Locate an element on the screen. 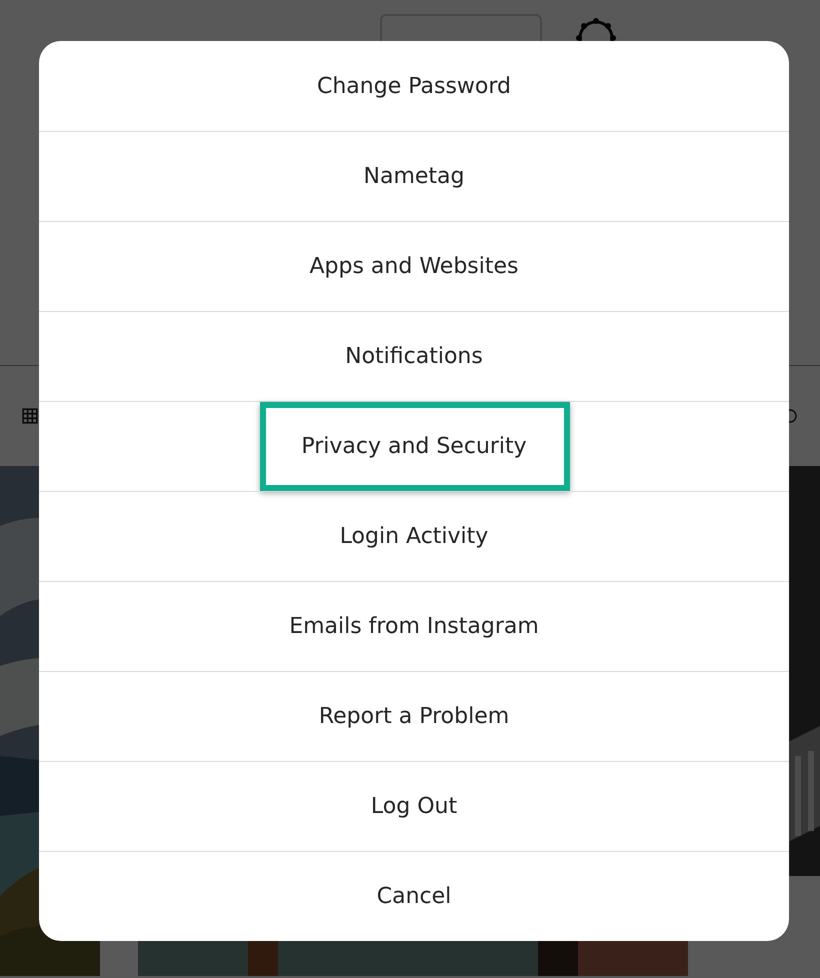  menu-item: Nametag is located at coordinates (414, 176).